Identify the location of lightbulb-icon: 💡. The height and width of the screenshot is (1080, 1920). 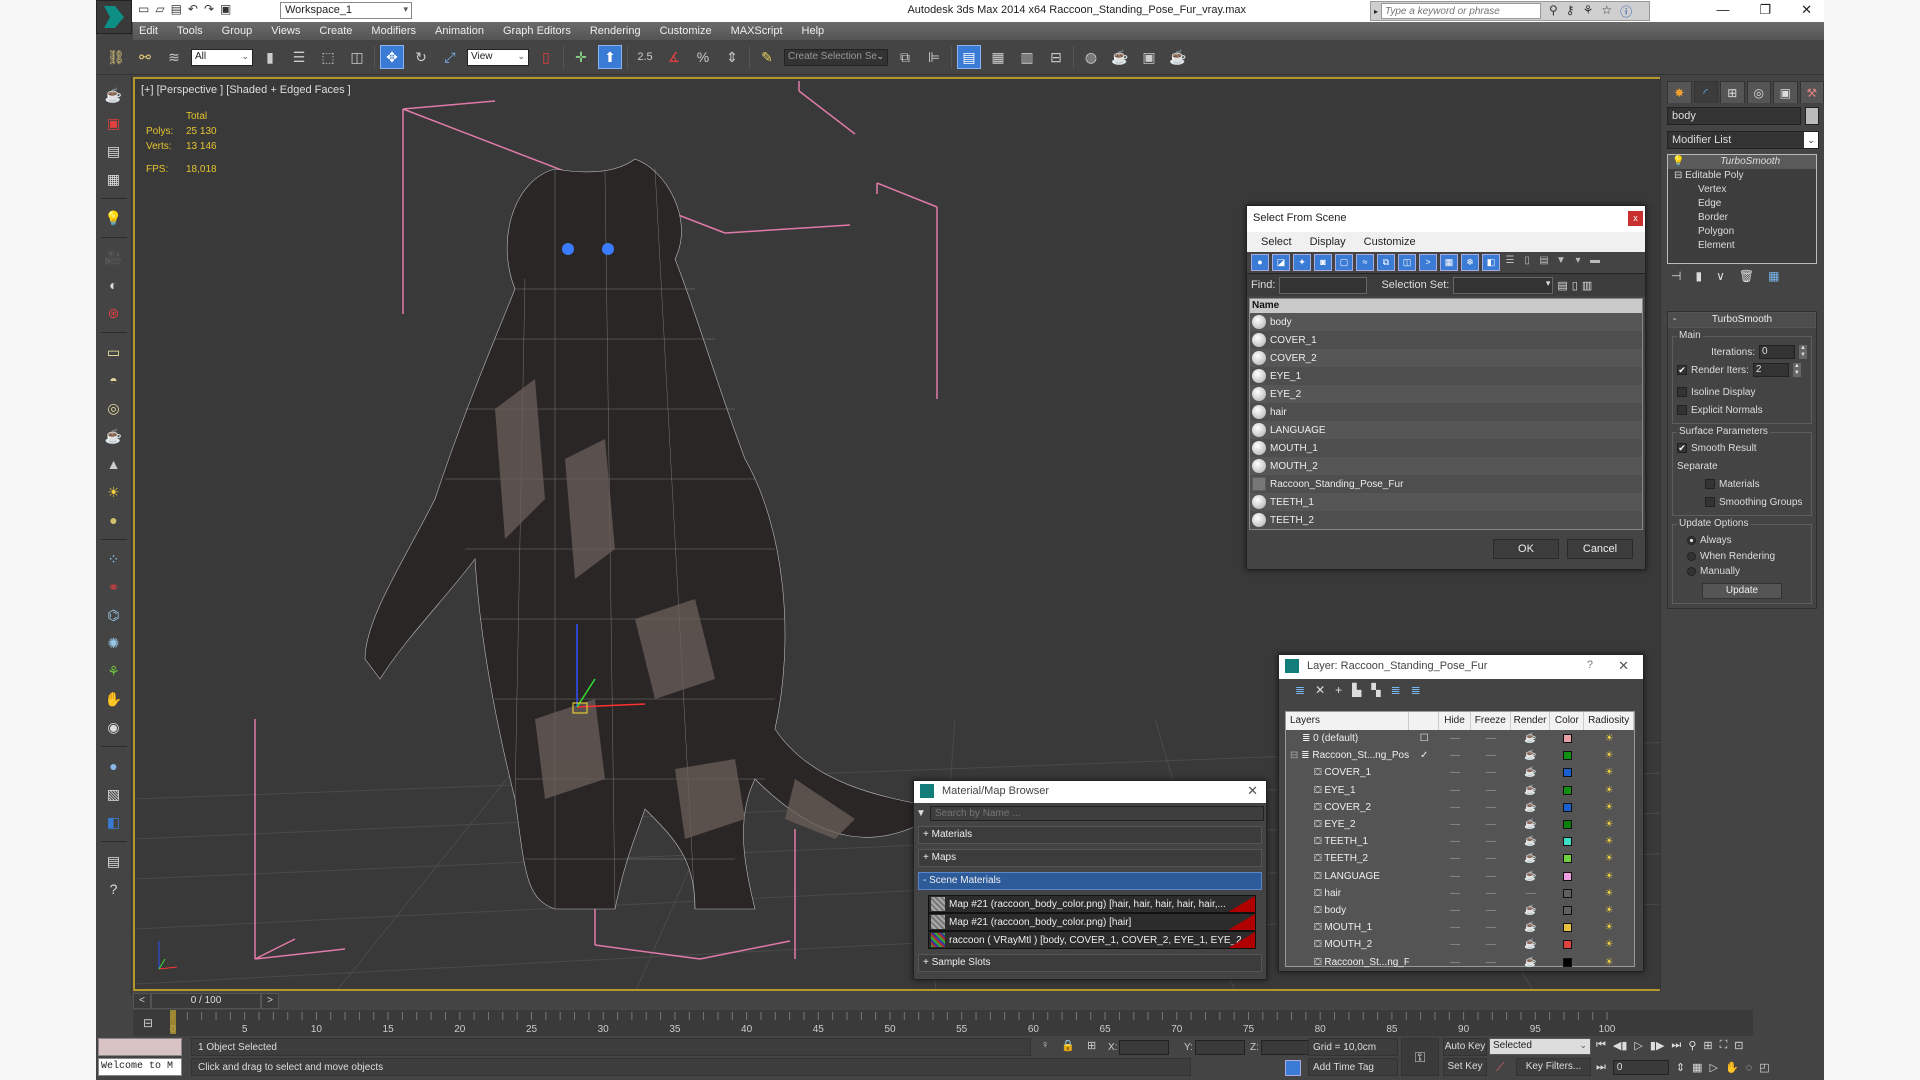
(1678, 162).